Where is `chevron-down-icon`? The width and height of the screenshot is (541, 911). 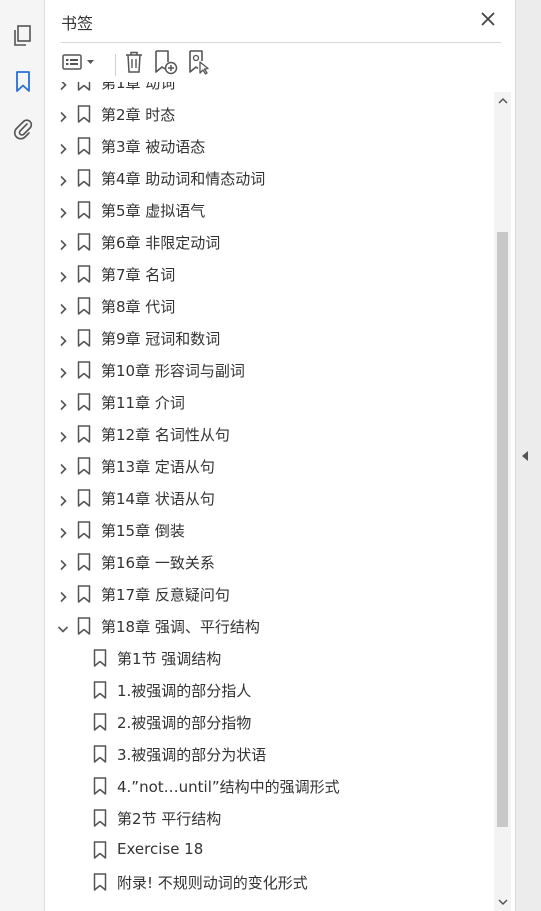
chevron-down-icon is located at coordinates (63, 626).